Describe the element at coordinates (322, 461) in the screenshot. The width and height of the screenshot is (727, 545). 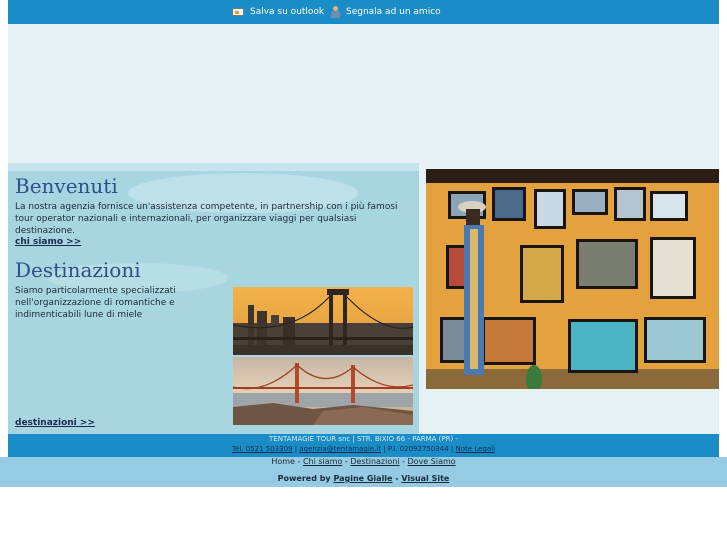
I see `nav-chi-siamo: Chi siamo` at that location.